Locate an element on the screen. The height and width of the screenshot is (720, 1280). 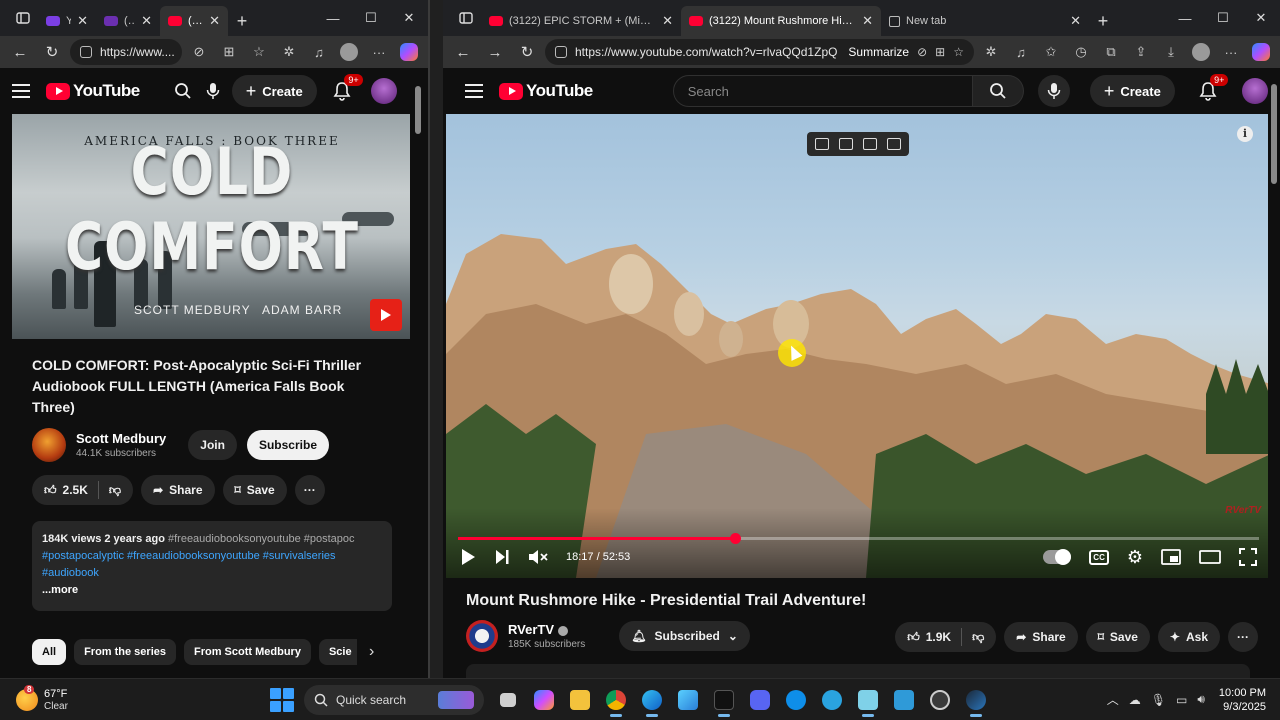
like-button: 👍︎ 2.5K is located at coordinates (66, 490).